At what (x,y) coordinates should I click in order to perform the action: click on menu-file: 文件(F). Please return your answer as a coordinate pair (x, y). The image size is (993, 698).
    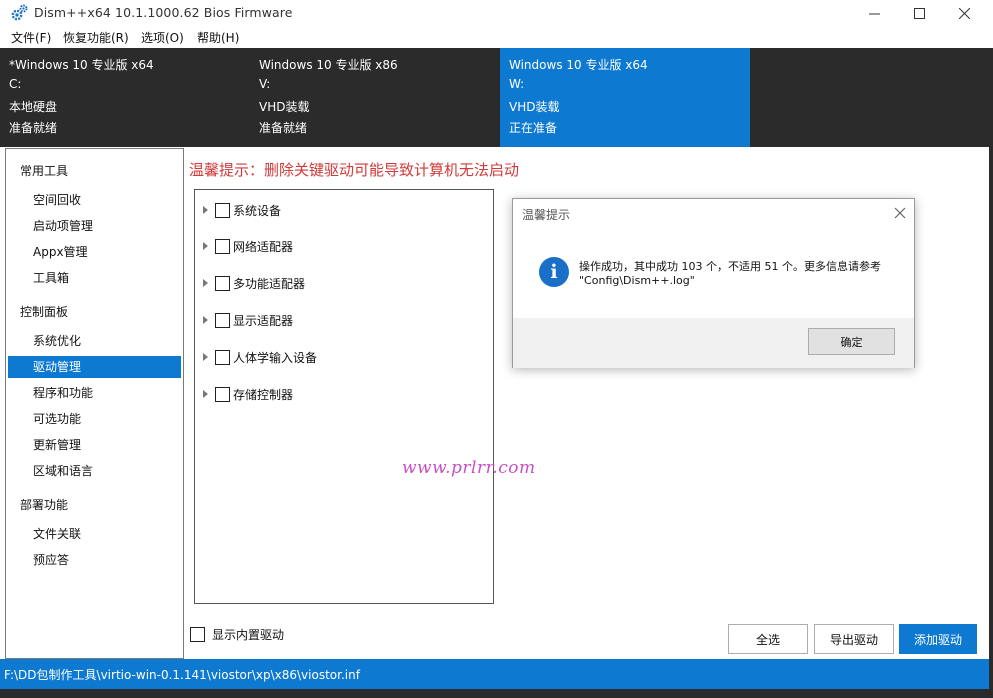
    Looking at the image, I should click on (31, 37).